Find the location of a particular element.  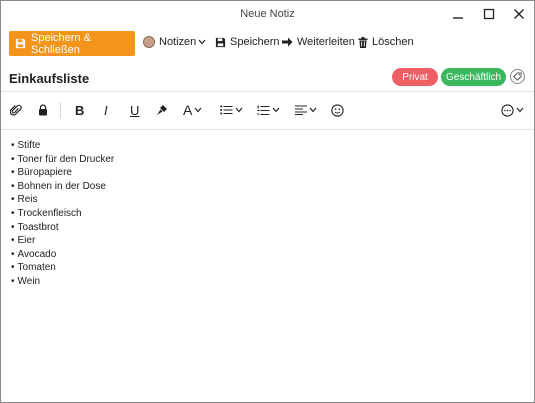

formatting-toolbar: B I U A is located at coordinates (267, 111).